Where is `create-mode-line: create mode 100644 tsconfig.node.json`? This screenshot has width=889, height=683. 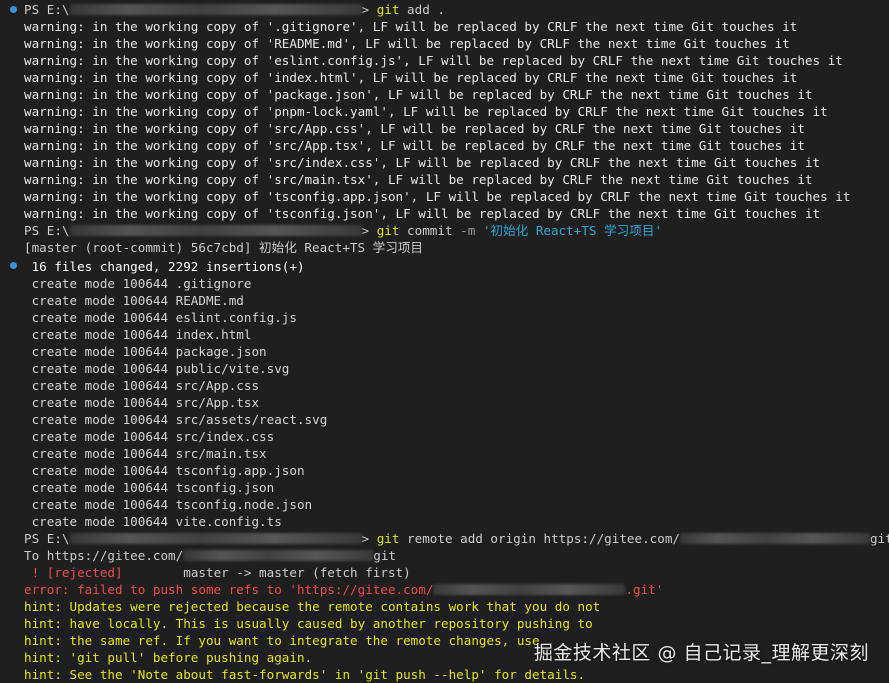 create-mode-line: create mode 100644 tsconfig.node.json is located at coordinates (168, 504).